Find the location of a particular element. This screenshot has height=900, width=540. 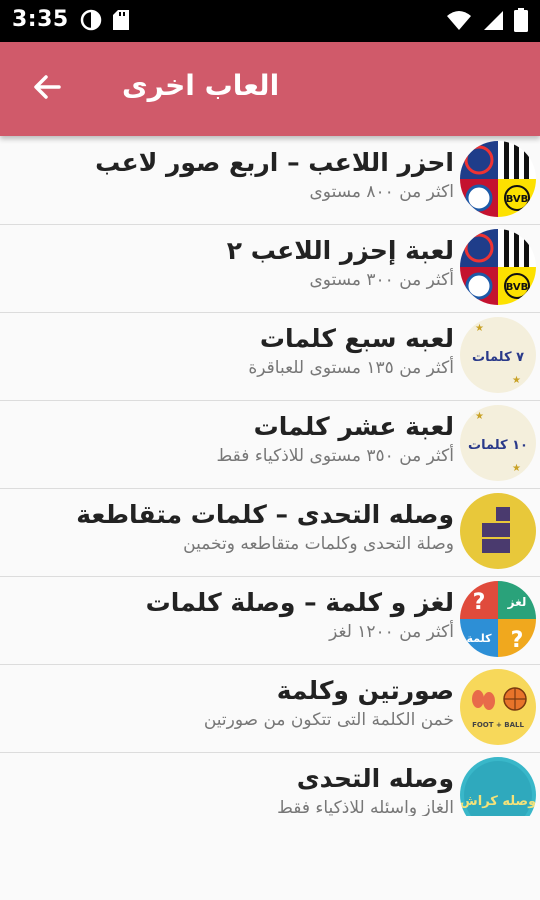

sd-card-icon is located at coordinates (121, 22).